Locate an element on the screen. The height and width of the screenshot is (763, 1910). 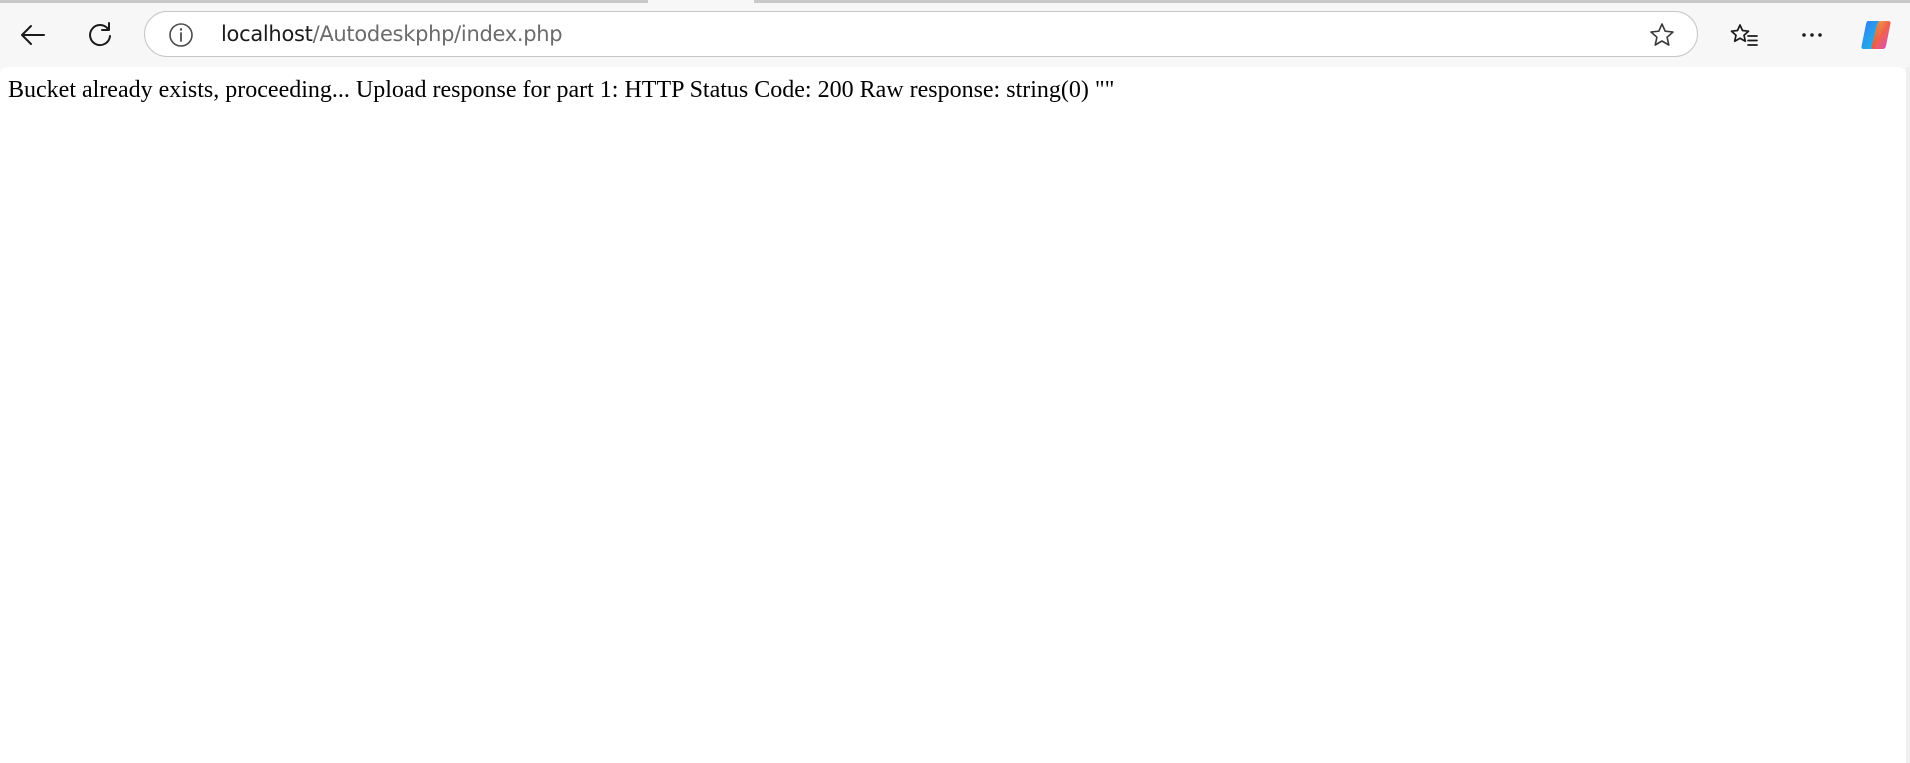
back-button is located at coordinates (33, 35).